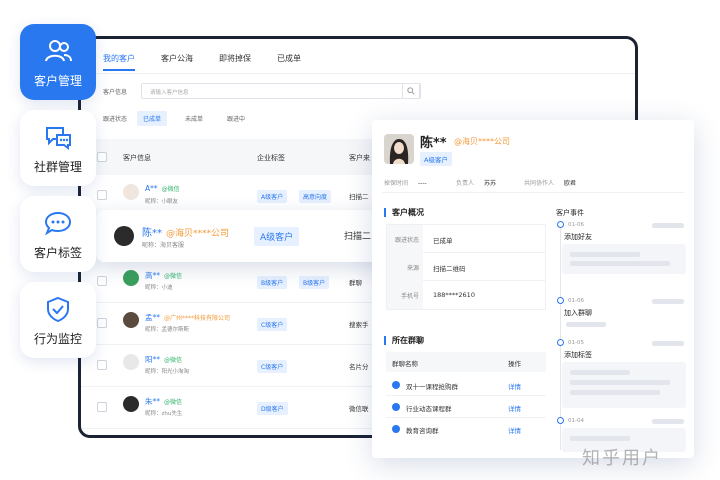 The image size is (720, 480). What do you see at coordinates (119, 60) in the screenshot?
I see `tab-my-customers: 我的客户` at bounding box center [119, 60].